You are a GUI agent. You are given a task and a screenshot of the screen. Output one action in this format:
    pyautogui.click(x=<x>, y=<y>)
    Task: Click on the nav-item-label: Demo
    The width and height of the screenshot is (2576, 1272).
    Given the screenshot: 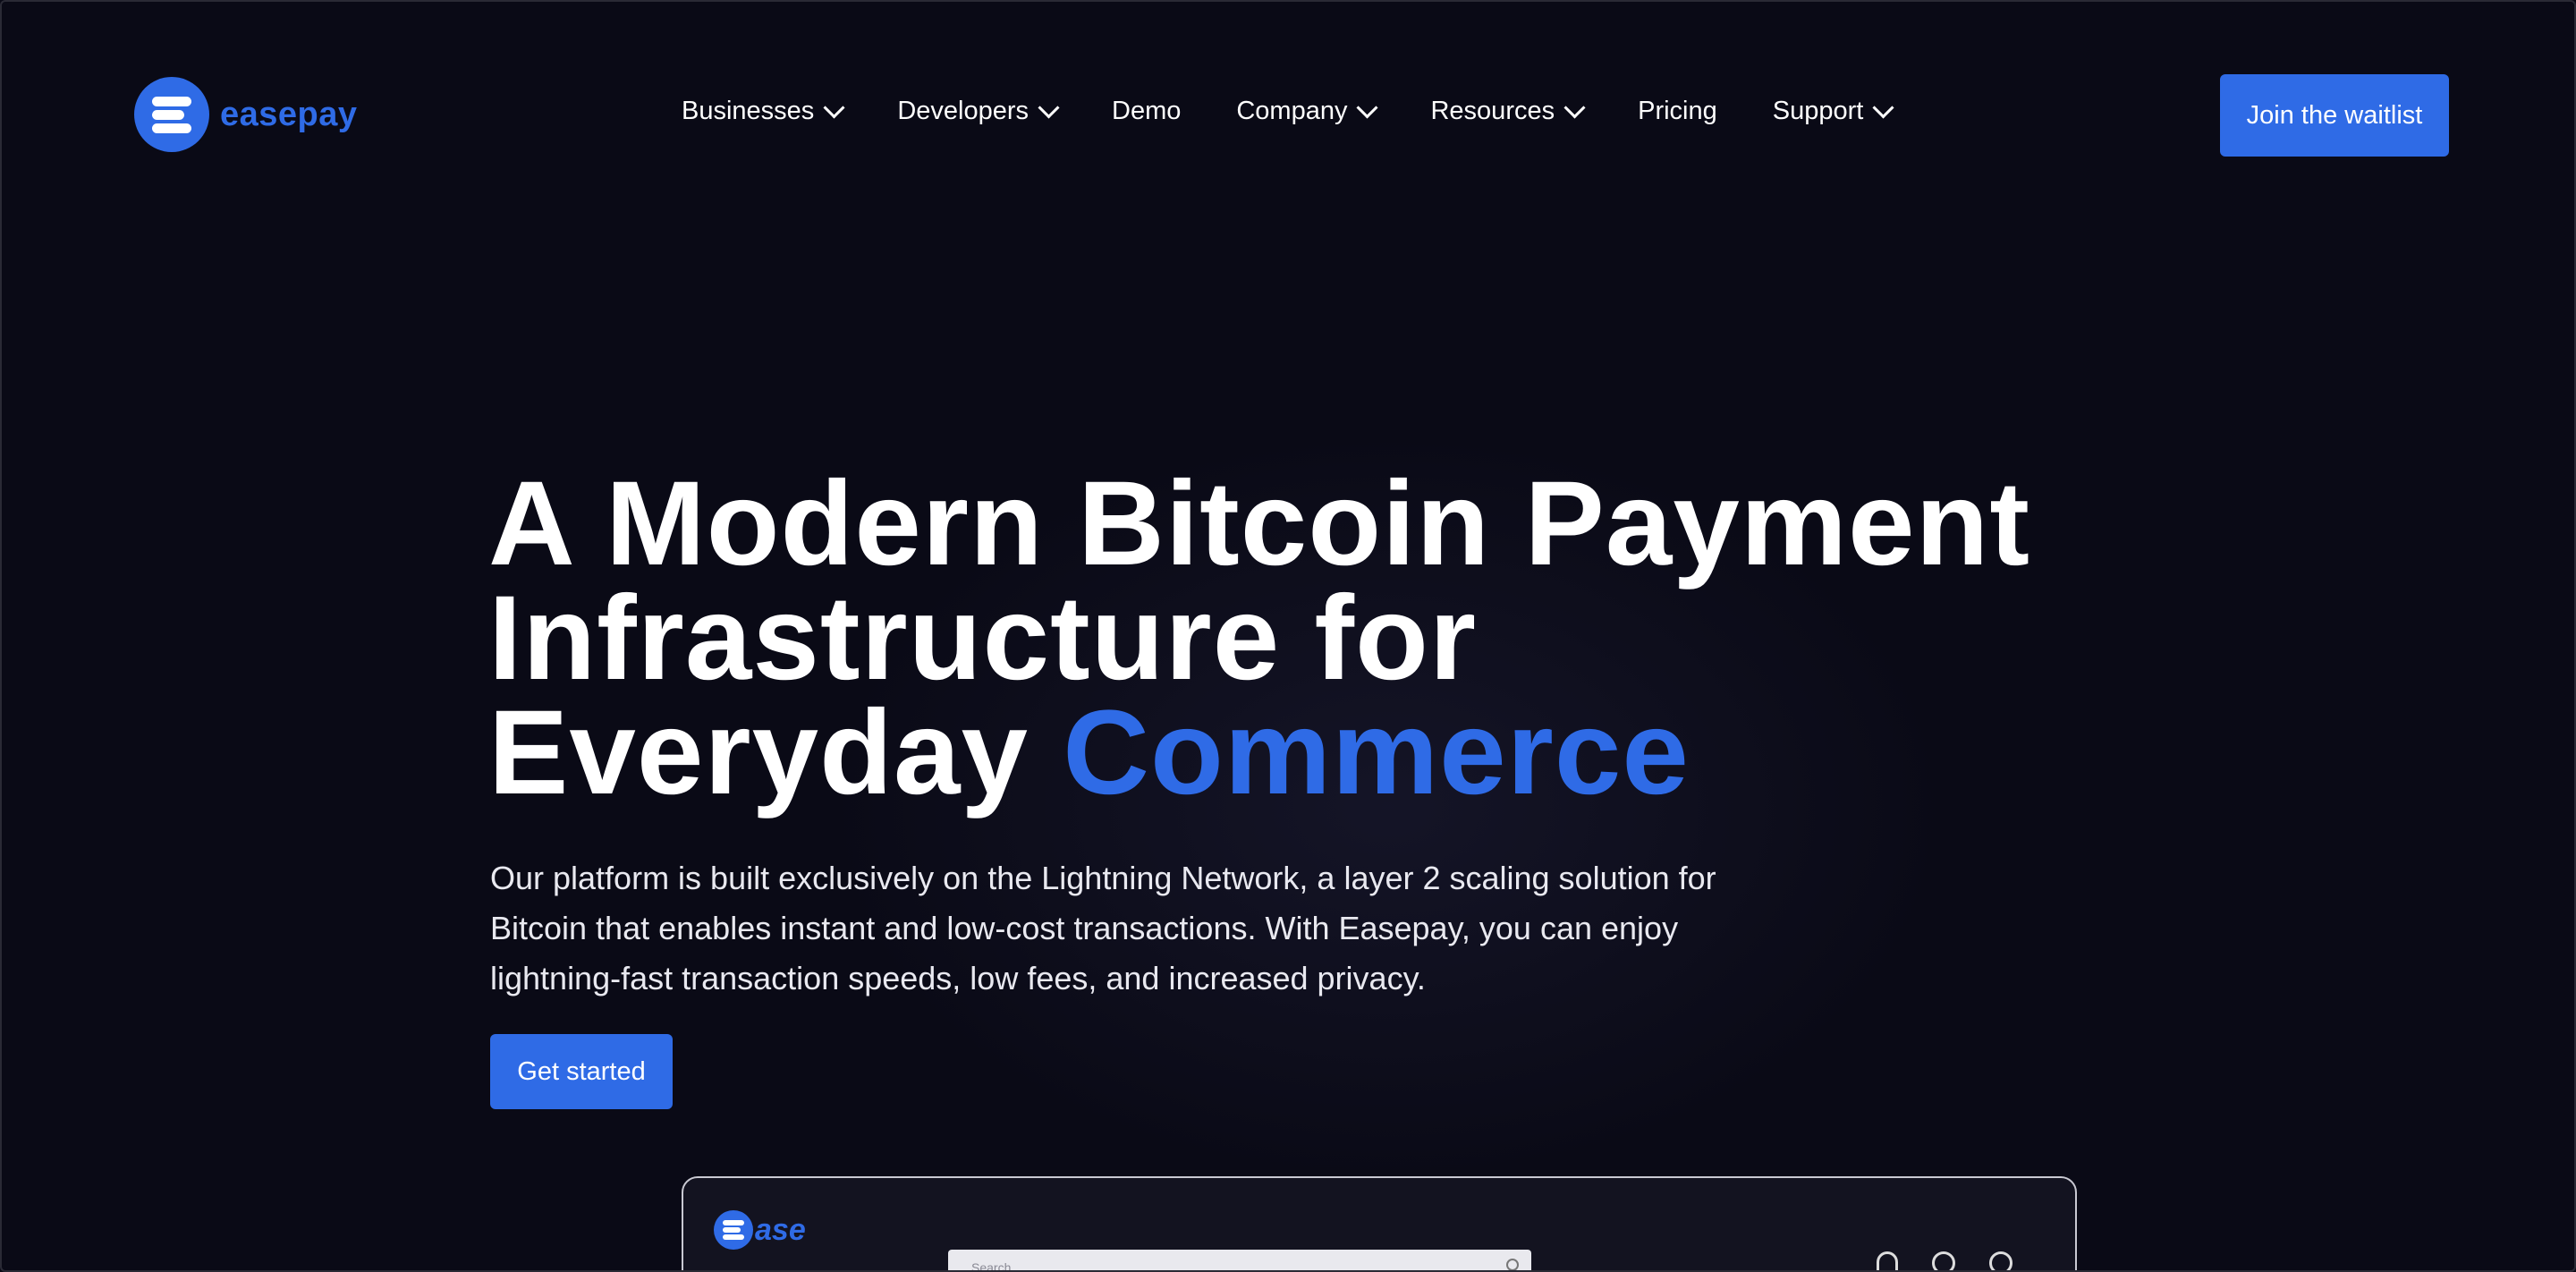 What is the action you would take?
    pyautogui.click(x=1147, y=111)
    